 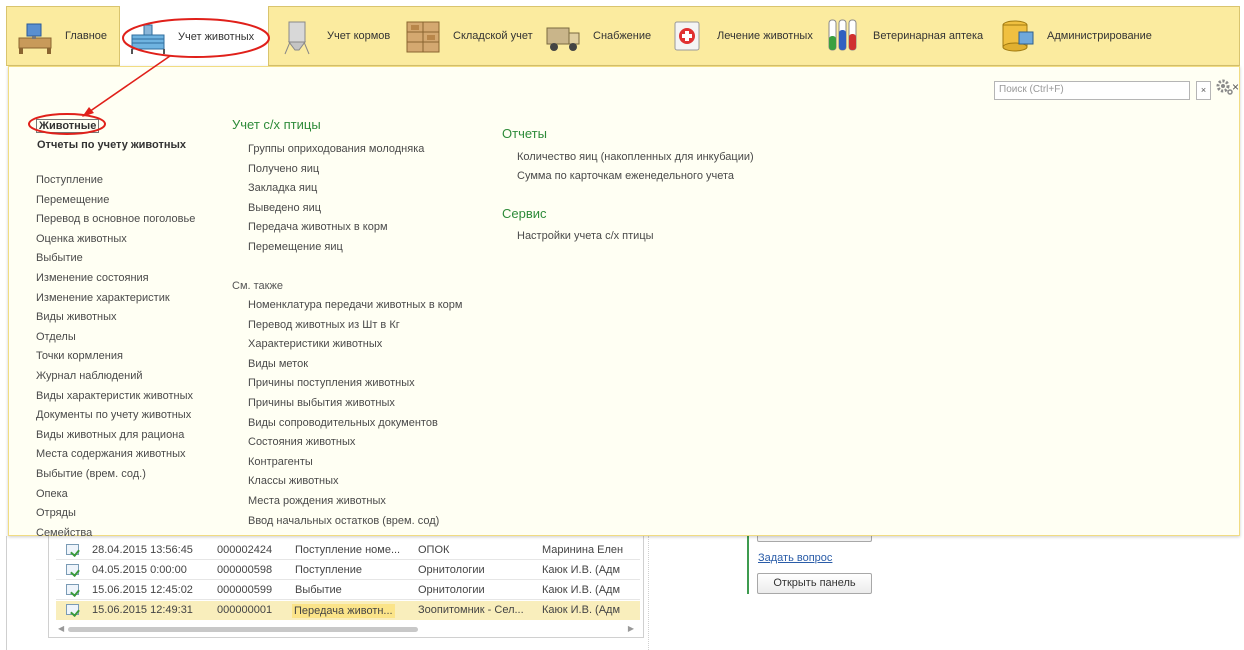 I want to click on menu-item: Виды животных, so click(x=76, y=317).